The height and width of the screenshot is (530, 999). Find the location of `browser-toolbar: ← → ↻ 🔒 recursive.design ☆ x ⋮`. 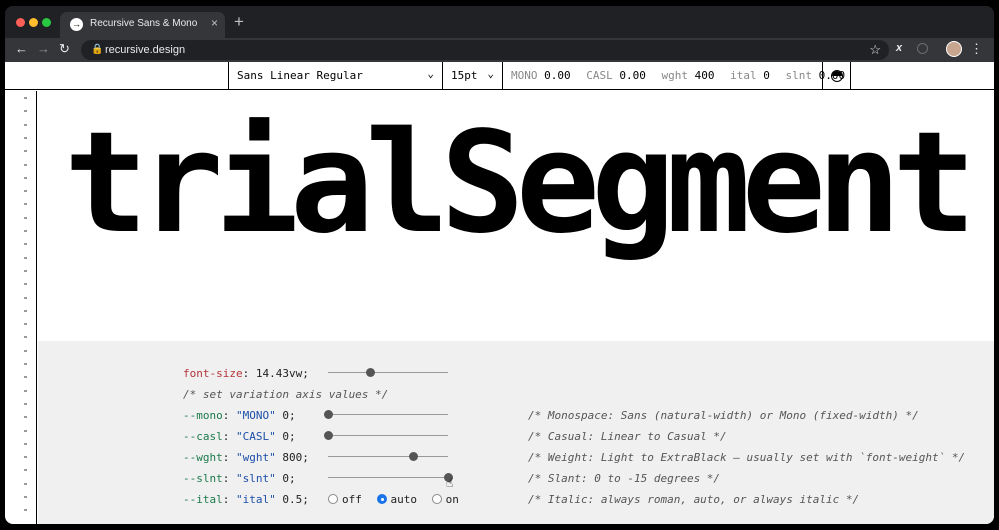

browser-toolbar: ← → ↻ 🔒 recursive.design ☆ x ⋮ is located at coordinates (499, 50).